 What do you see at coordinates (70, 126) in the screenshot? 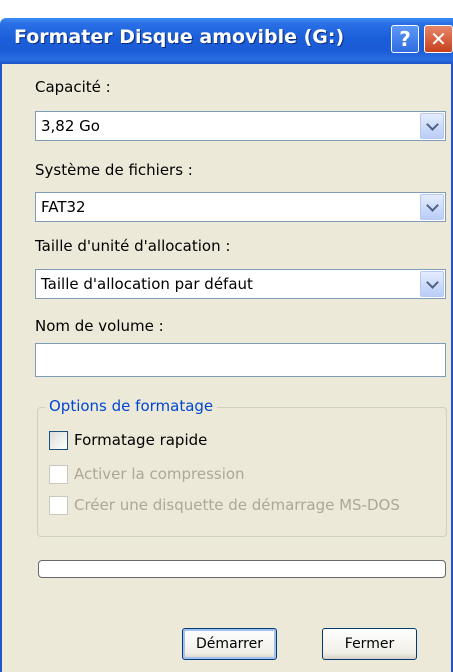
I see `capacity-value: 3,82 Go` at bounding box center [70, 126].